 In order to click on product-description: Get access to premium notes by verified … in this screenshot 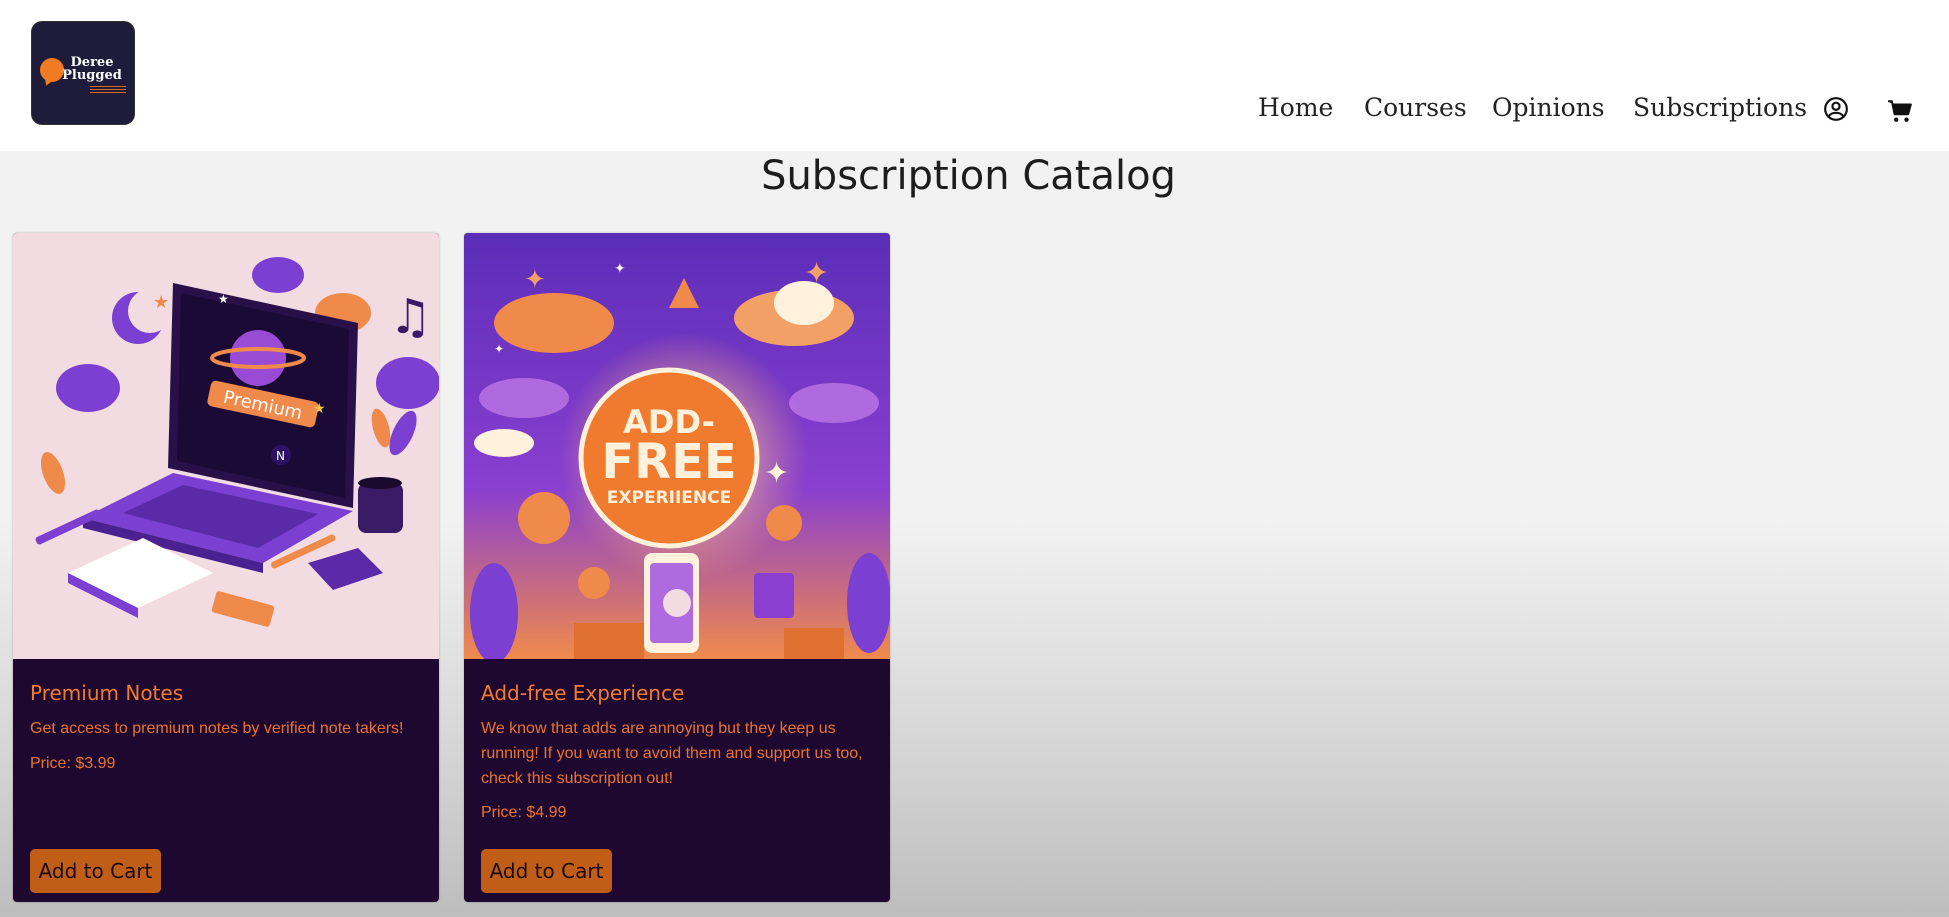, I will do `click(217, 728)`.